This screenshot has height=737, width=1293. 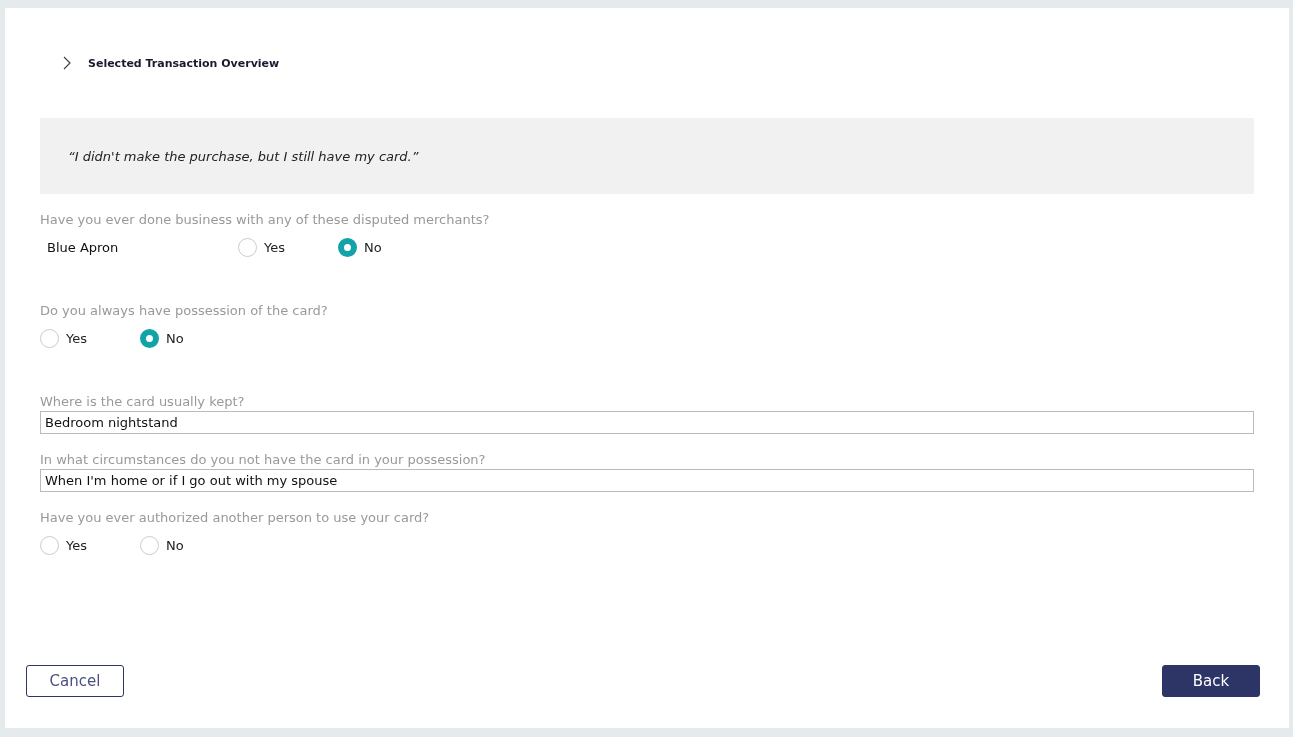 I want to click on question-label: Have you ever authorized another person to use your card?, so click(x=235, y=517).